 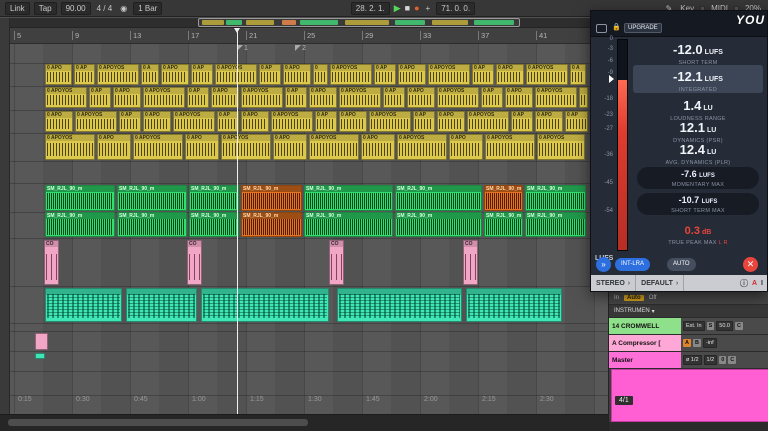 What do you see at coordinates (309, 23) in the screenshot?
I see `arrangement-overview` at bounding box center [309, 23].